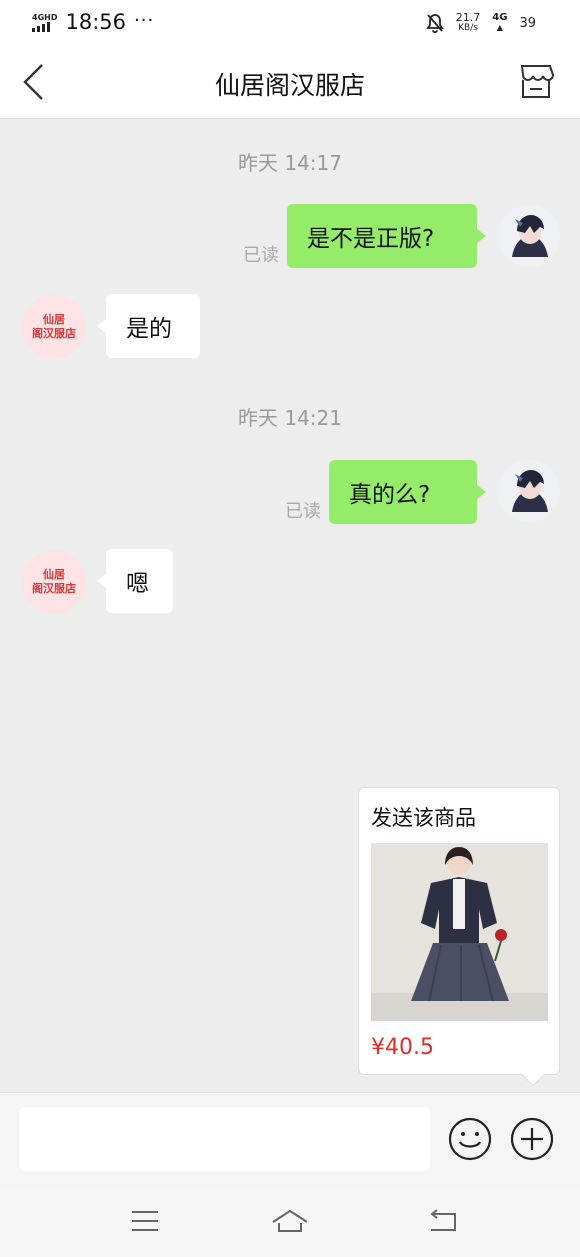 This screenshot has height=1257, width=580. I want to click on battery-level: 39, so click(527, 23).